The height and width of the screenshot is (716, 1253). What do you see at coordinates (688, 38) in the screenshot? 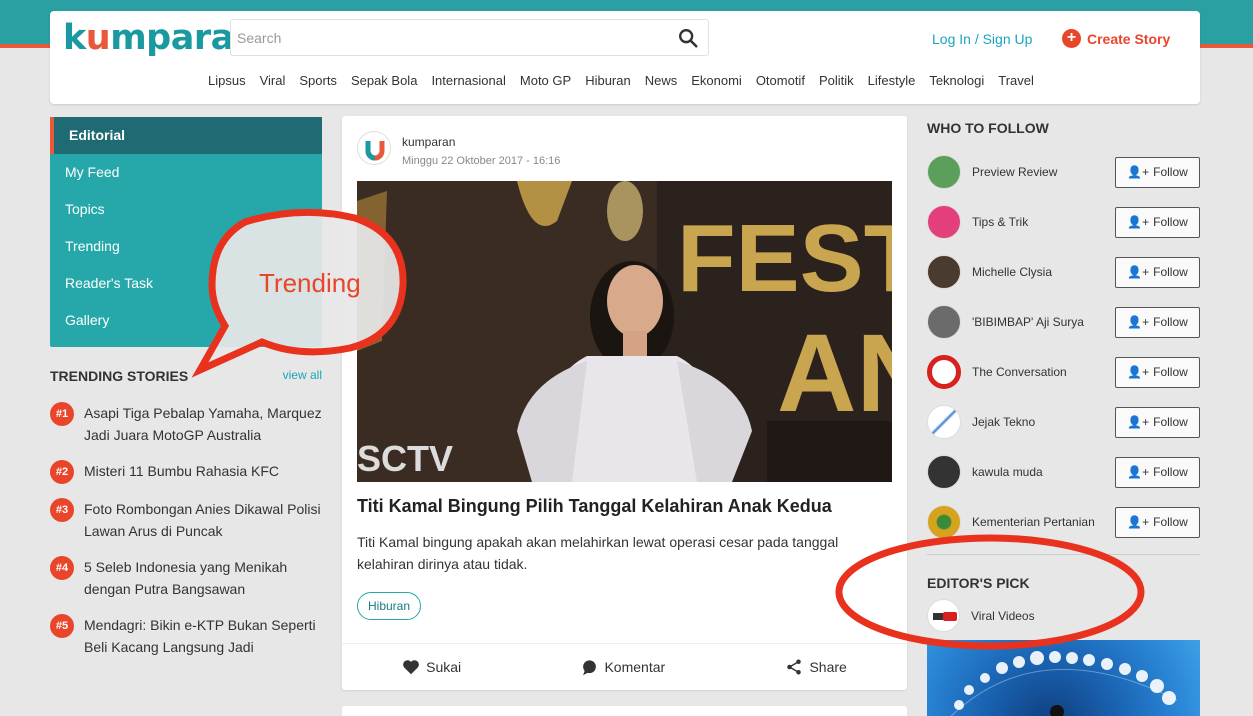
I see `search-icon` at bounding box center [688, 38].